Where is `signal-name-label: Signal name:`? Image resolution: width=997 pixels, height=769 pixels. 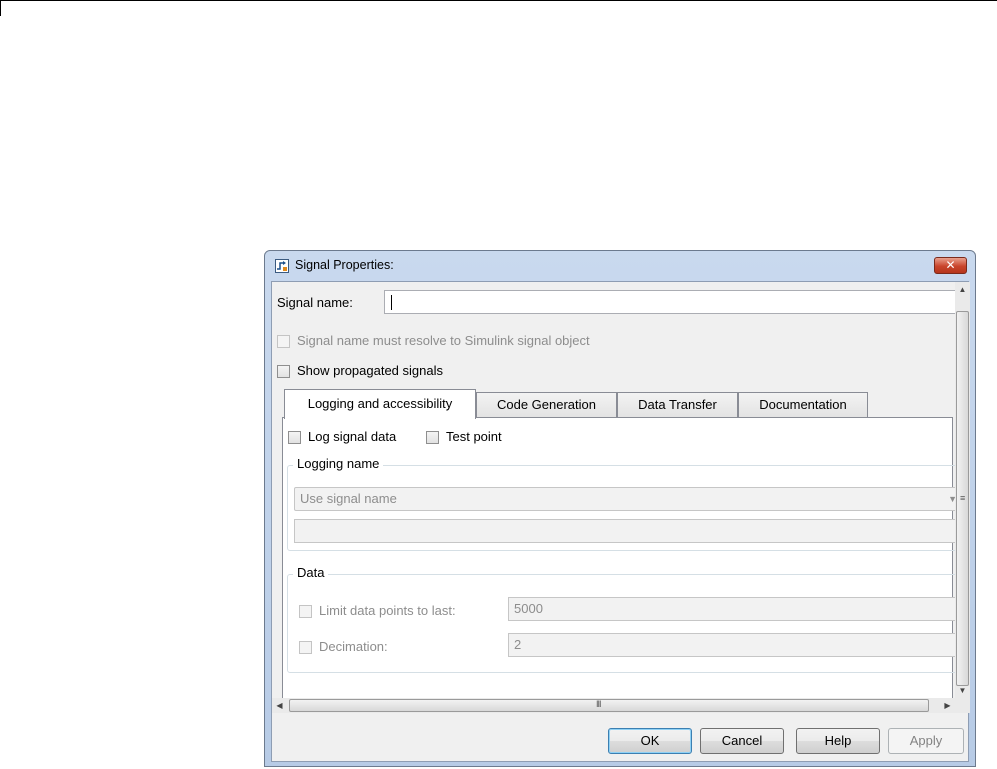
signal-name-label: Signal name: is located at coordinates (315, 302).